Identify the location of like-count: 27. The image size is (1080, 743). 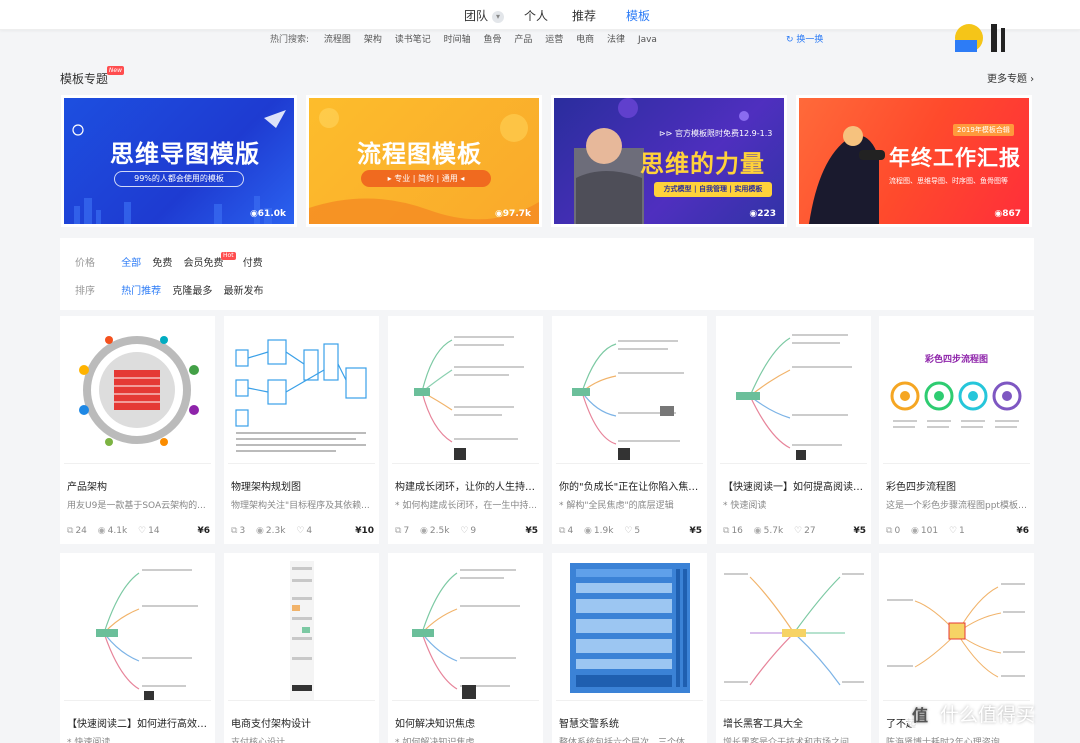
(810, 531).